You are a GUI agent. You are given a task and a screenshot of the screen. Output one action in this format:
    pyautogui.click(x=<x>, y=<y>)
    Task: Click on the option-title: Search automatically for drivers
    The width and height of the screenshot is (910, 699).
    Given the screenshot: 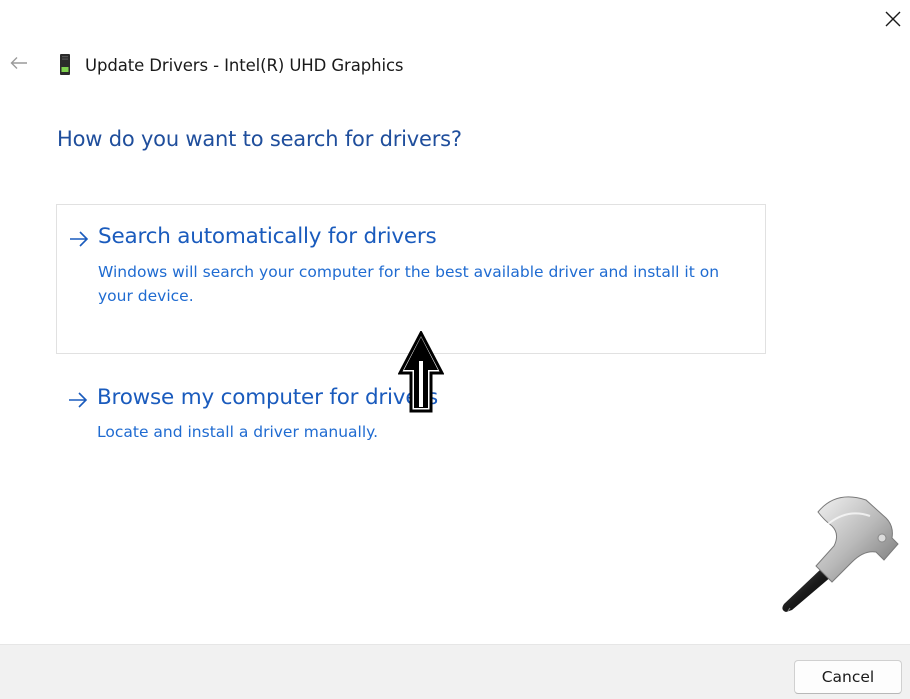 What is the action you would take?
    pyautogui.click(x=267, y=236)
    